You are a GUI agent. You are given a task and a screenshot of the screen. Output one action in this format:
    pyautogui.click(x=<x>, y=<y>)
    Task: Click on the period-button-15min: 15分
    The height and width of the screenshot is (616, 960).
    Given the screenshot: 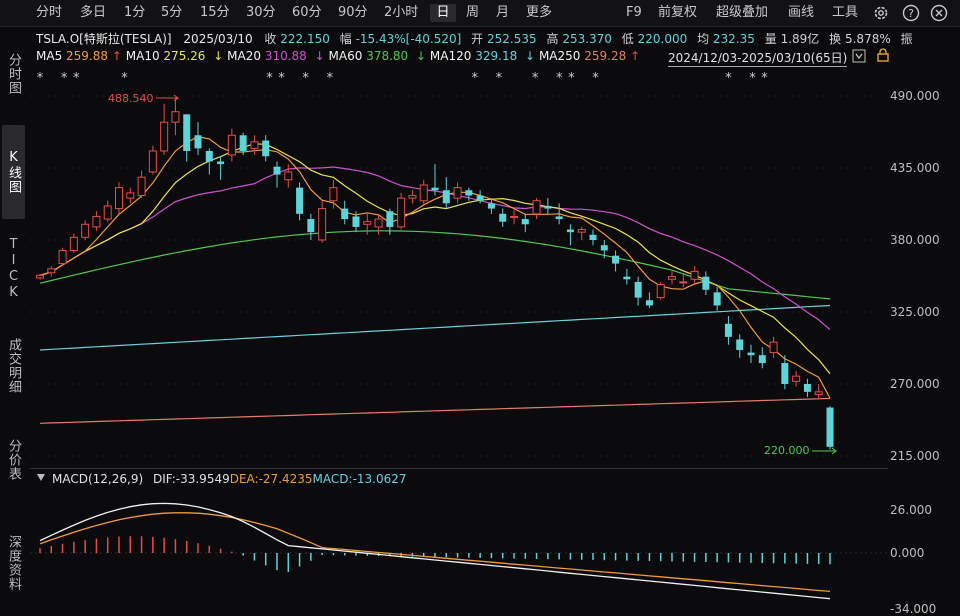 What is the action you would take?
    pyautogui.click(x=215, y=13)
    